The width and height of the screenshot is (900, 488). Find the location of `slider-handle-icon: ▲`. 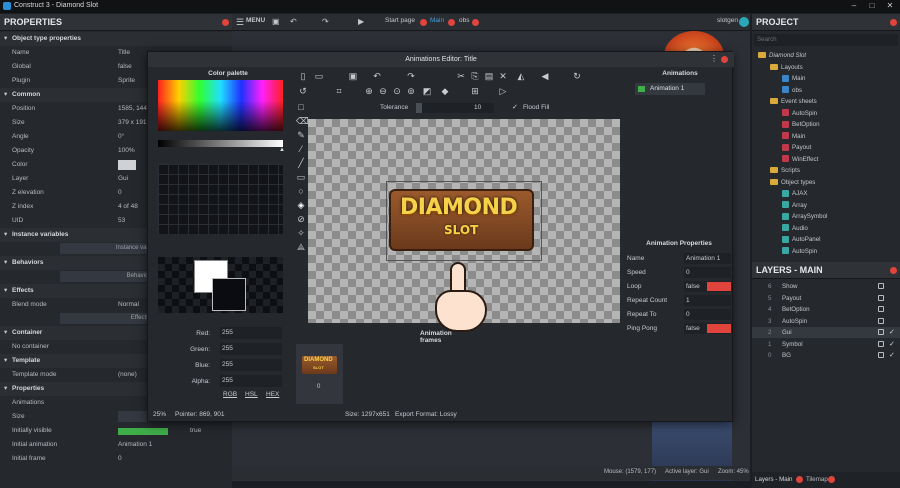

slider-handle-icon: ▲ is located at coordinates (282, 150).